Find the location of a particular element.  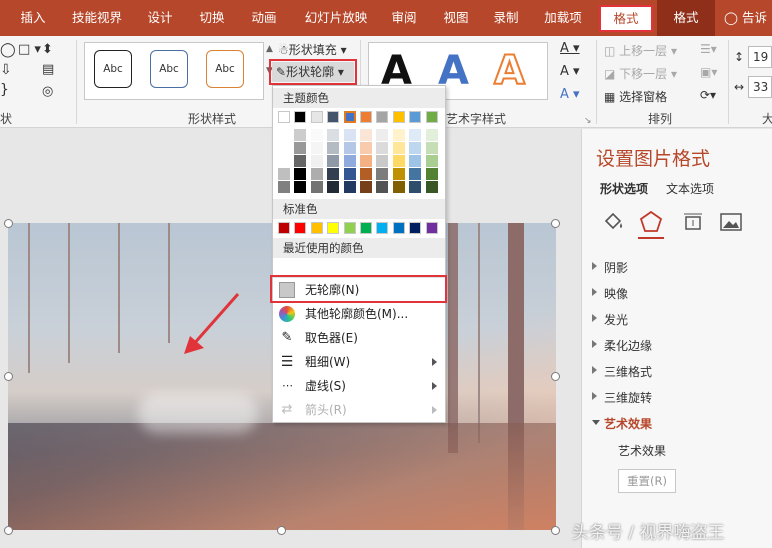

effects-pentagon-icon is located at coordinates (651, 222).